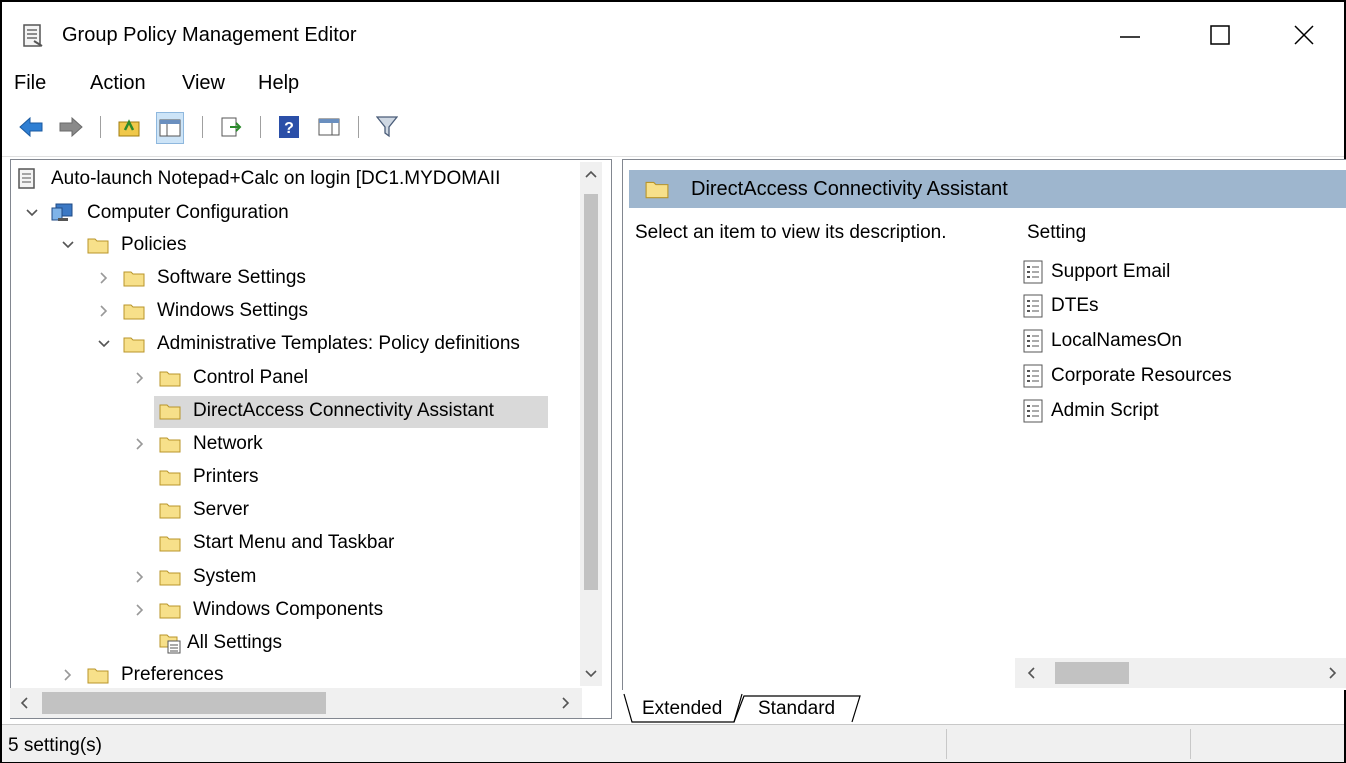 The height and width of the screenshot is (763, 1346). Describe the element at coordinates (200, 311) in the screenshot. I see `tree-item-windows-settings: Windows Settings` at that location.